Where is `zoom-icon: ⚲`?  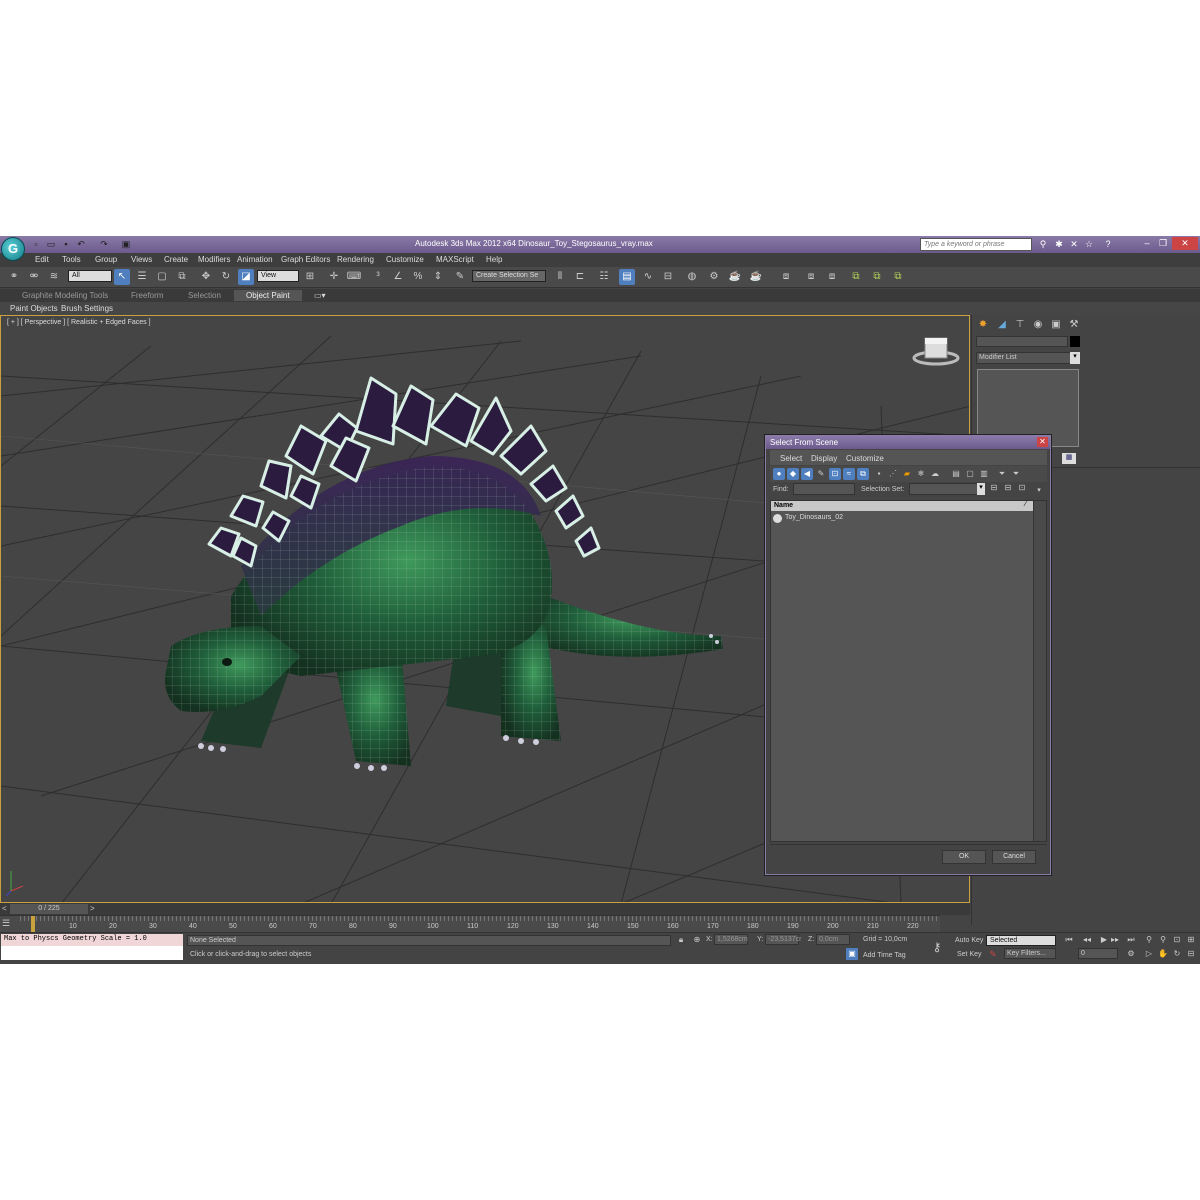
zoom-icon: ⚲ is located at coordinates (1149, 940).